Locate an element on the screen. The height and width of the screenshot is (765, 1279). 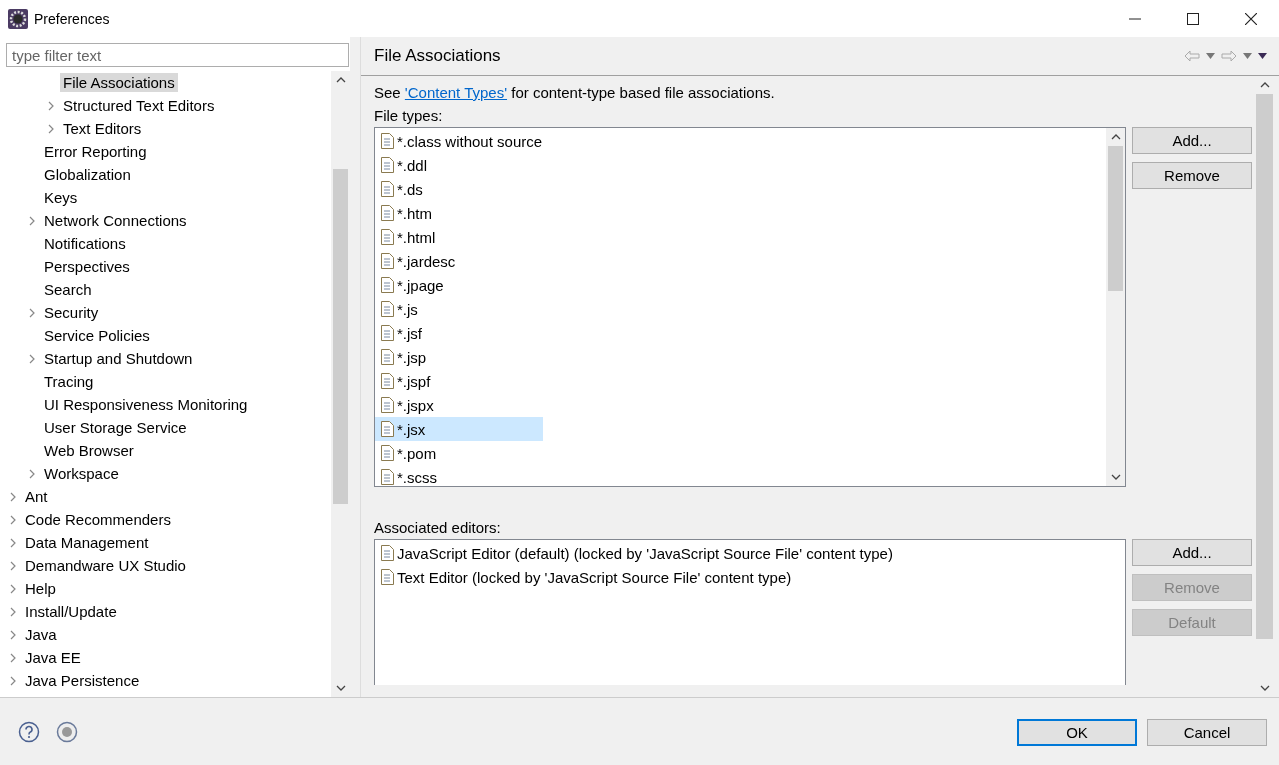
tree-item: Keys is located at coordinates (61, 197).